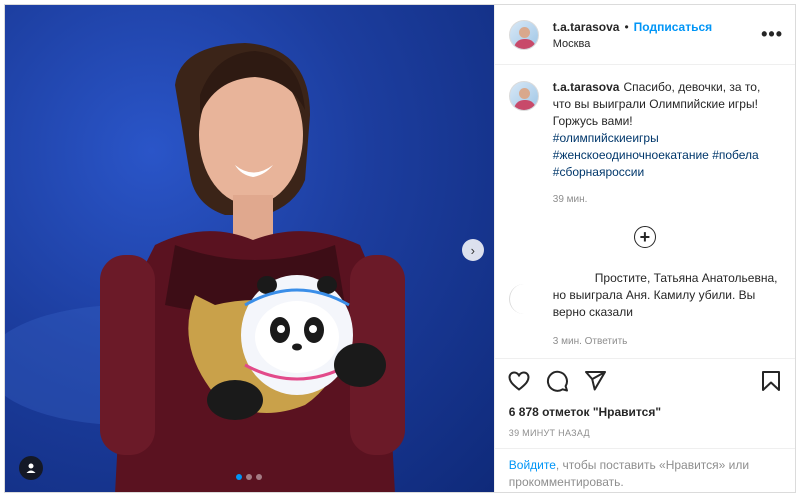 The image size is (800, 497). I want to click on caption-avatar, so click(523, 96).